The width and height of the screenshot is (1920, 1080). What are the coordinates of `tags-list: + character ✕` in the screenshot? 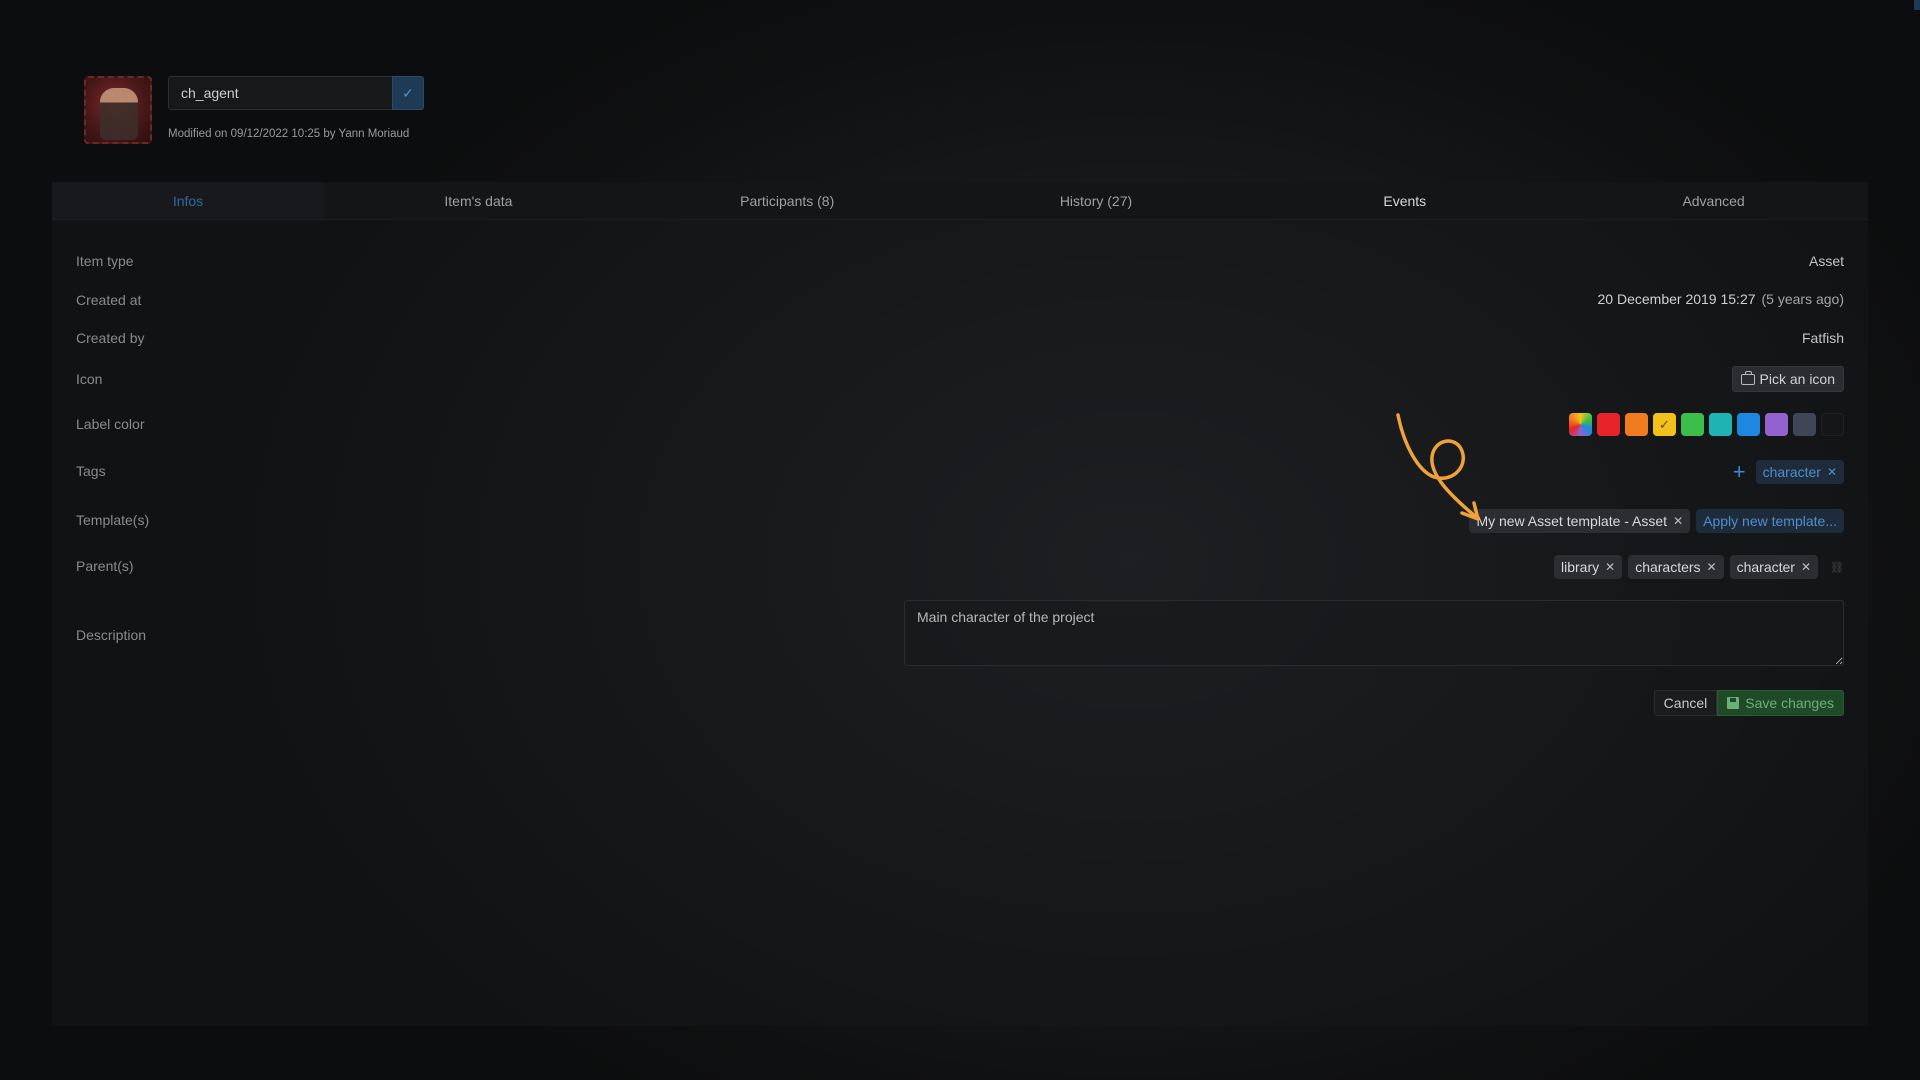 It's located at (1788, 472).